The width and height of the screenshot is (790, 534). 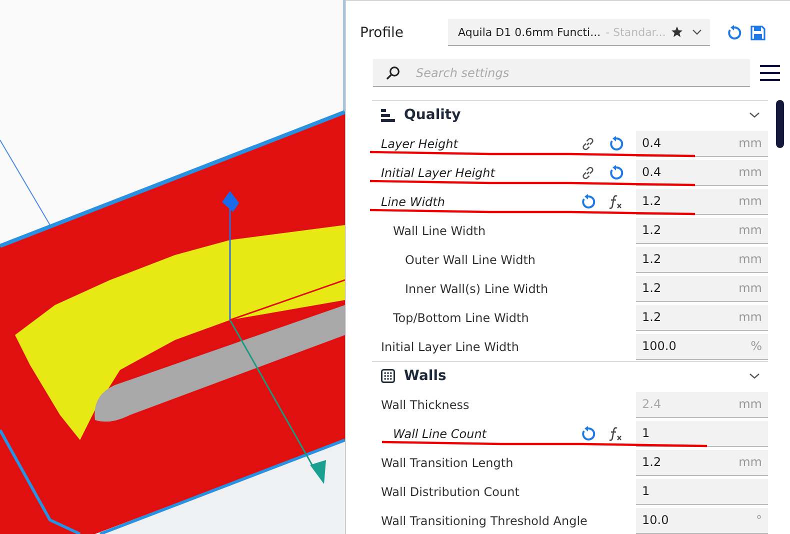 What do you see at coordinates (702, 347) in the screenshot?
I see `value-field: 100.0 %` at bounding box center [702, 347].